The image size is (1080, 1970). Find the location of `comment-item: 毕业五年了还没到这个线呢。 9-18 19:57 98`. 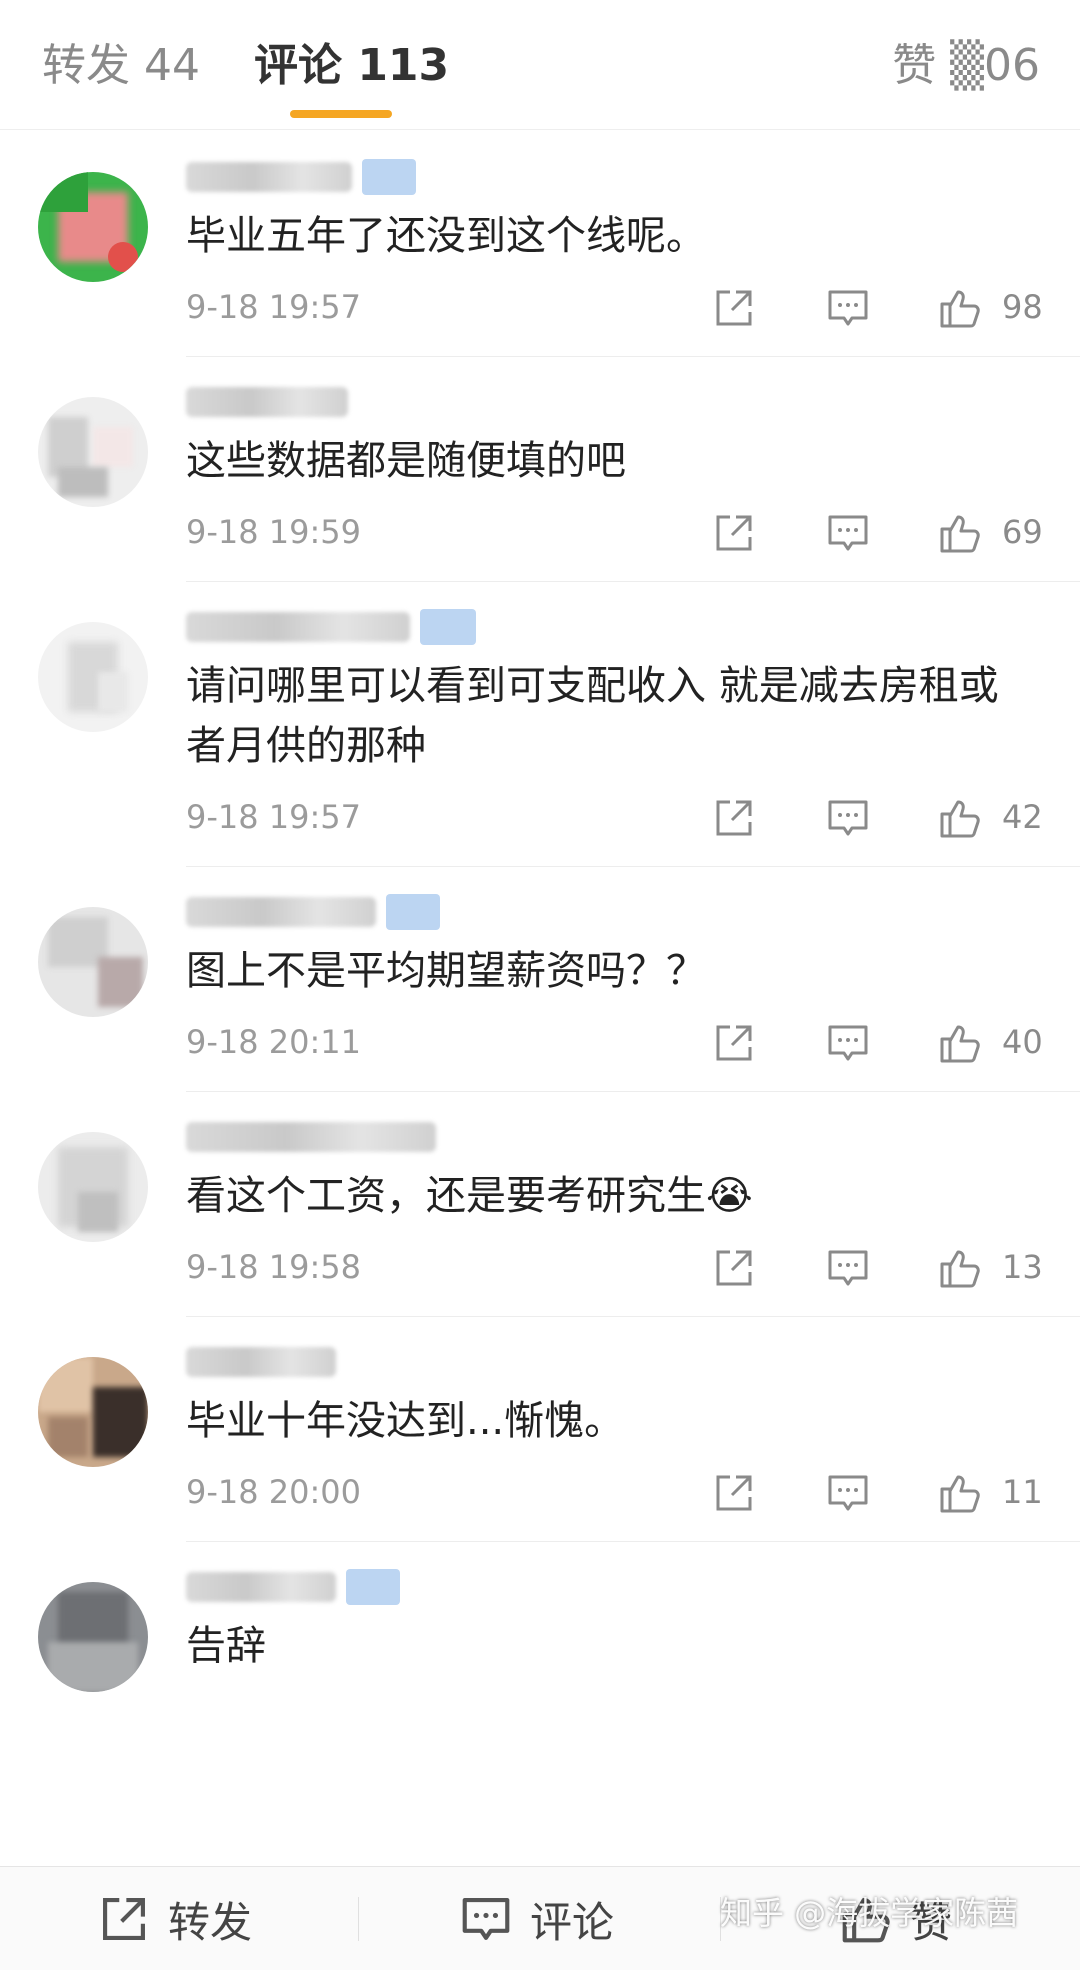

comment-item: 毕业五年了还没到这个线呢。 9-18 19:57 98 is located at coordinates (559, 255).